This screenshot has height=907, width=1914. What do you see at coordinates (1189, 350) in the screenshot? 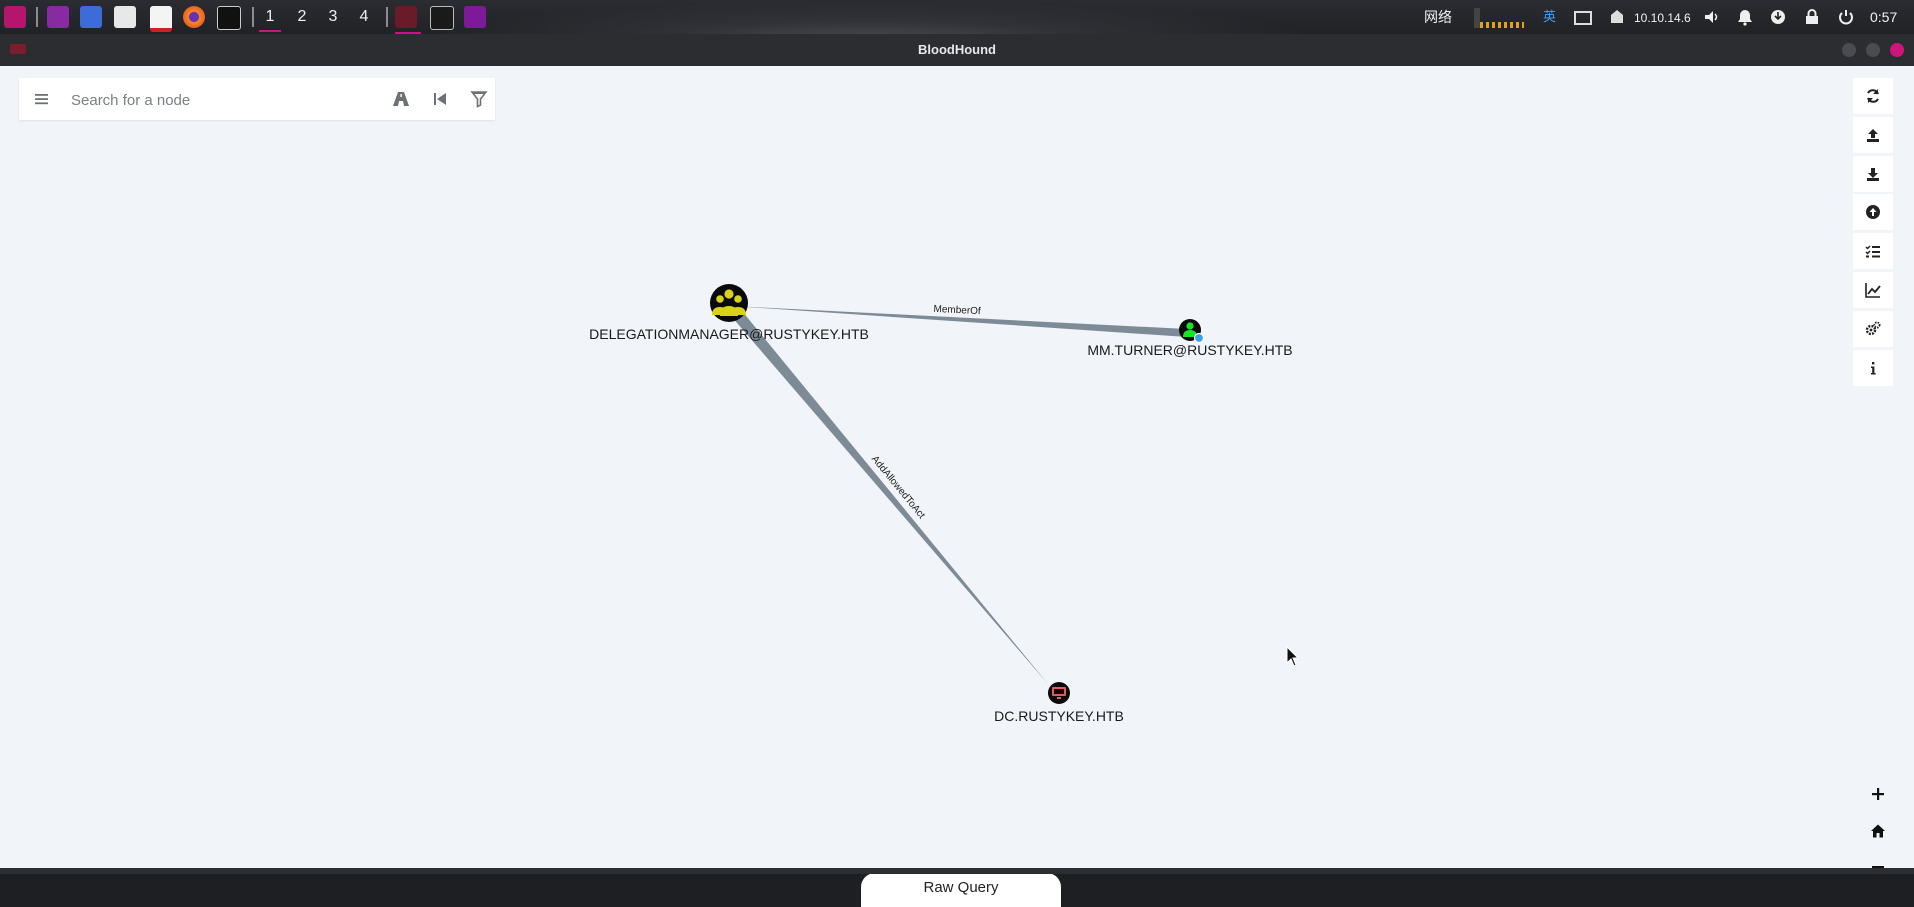
I see `node-label-user: MM.TURNER@RUSTYKEY.HTB` at bounding box center [1189, 350].